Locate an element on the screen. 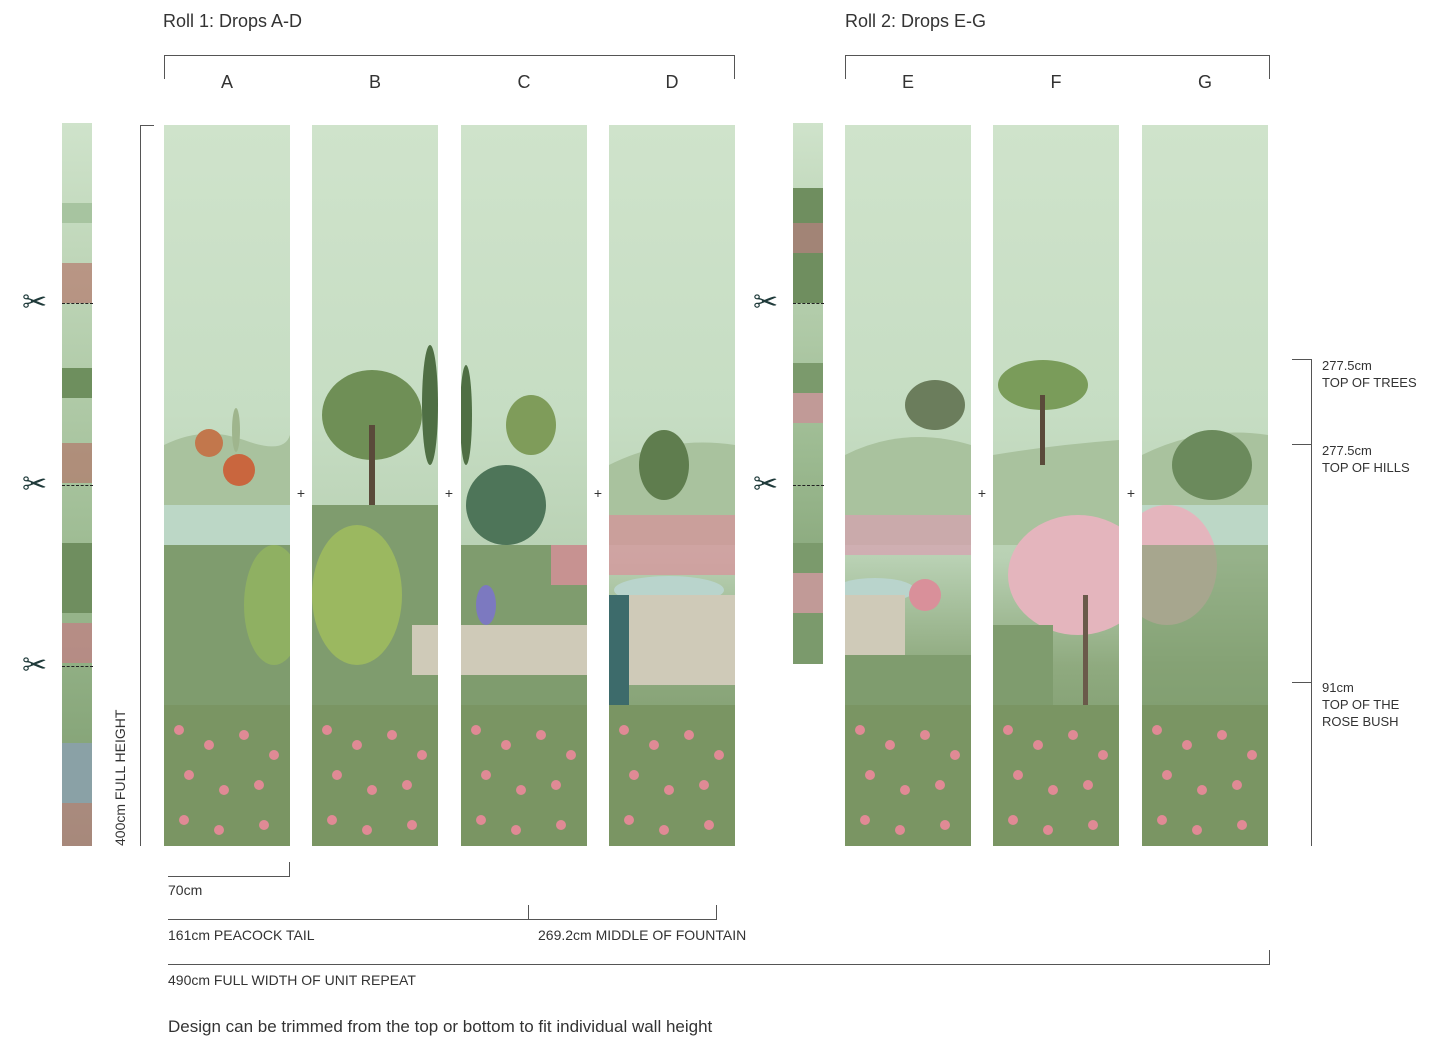  marker-tick-hills is located at coordinates (1302, 444).